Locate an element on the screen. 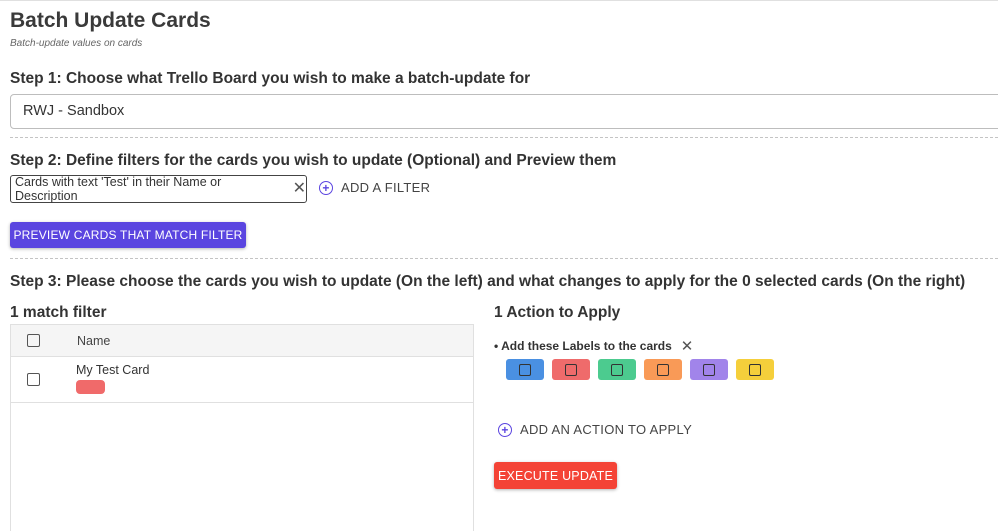 The height and width of the screenshot is (531, 998). add-action-label: ADD AN ACTION TO APPLY is located at coordinates (606, 429).